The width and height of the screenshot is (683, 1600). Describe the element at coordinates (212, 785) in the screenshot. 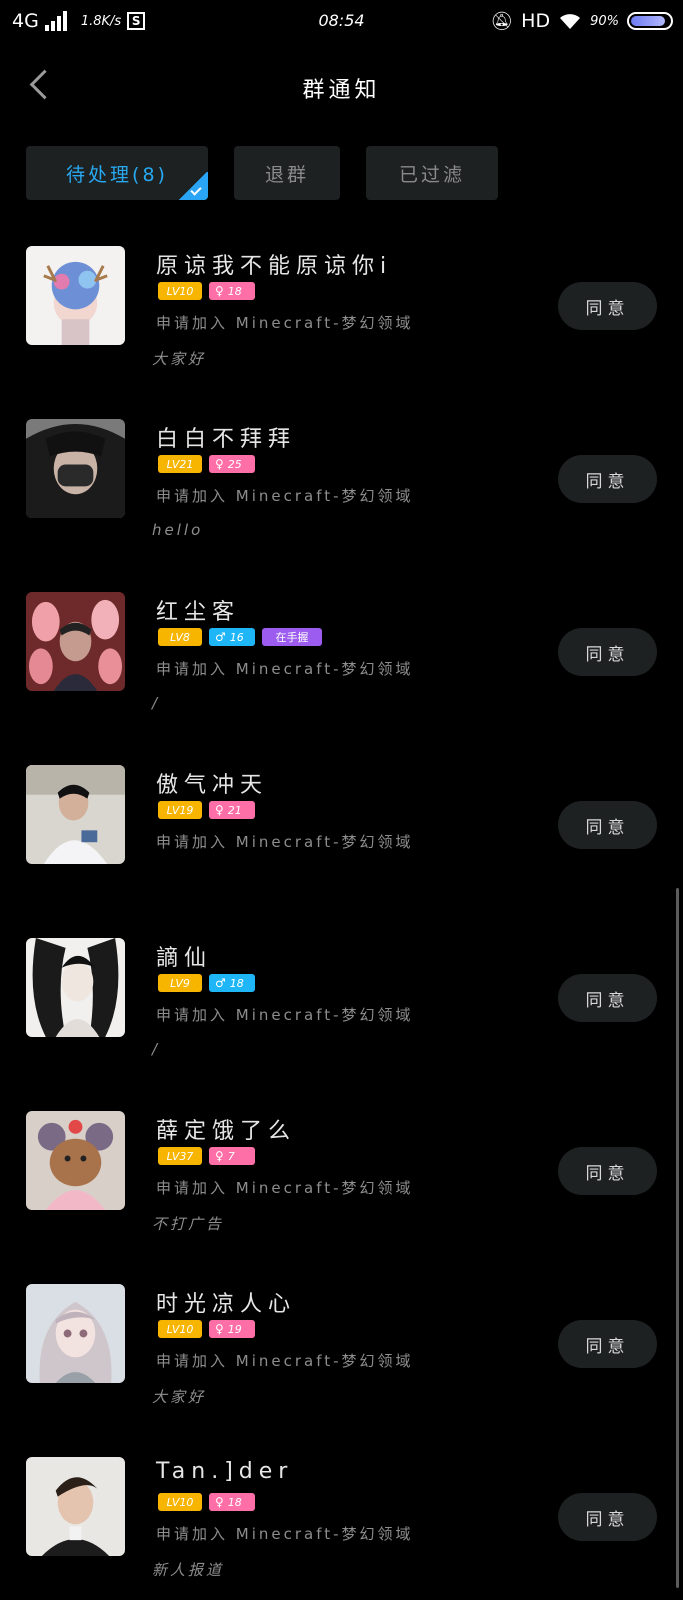

I see `username: 傲气冲天` at that location.